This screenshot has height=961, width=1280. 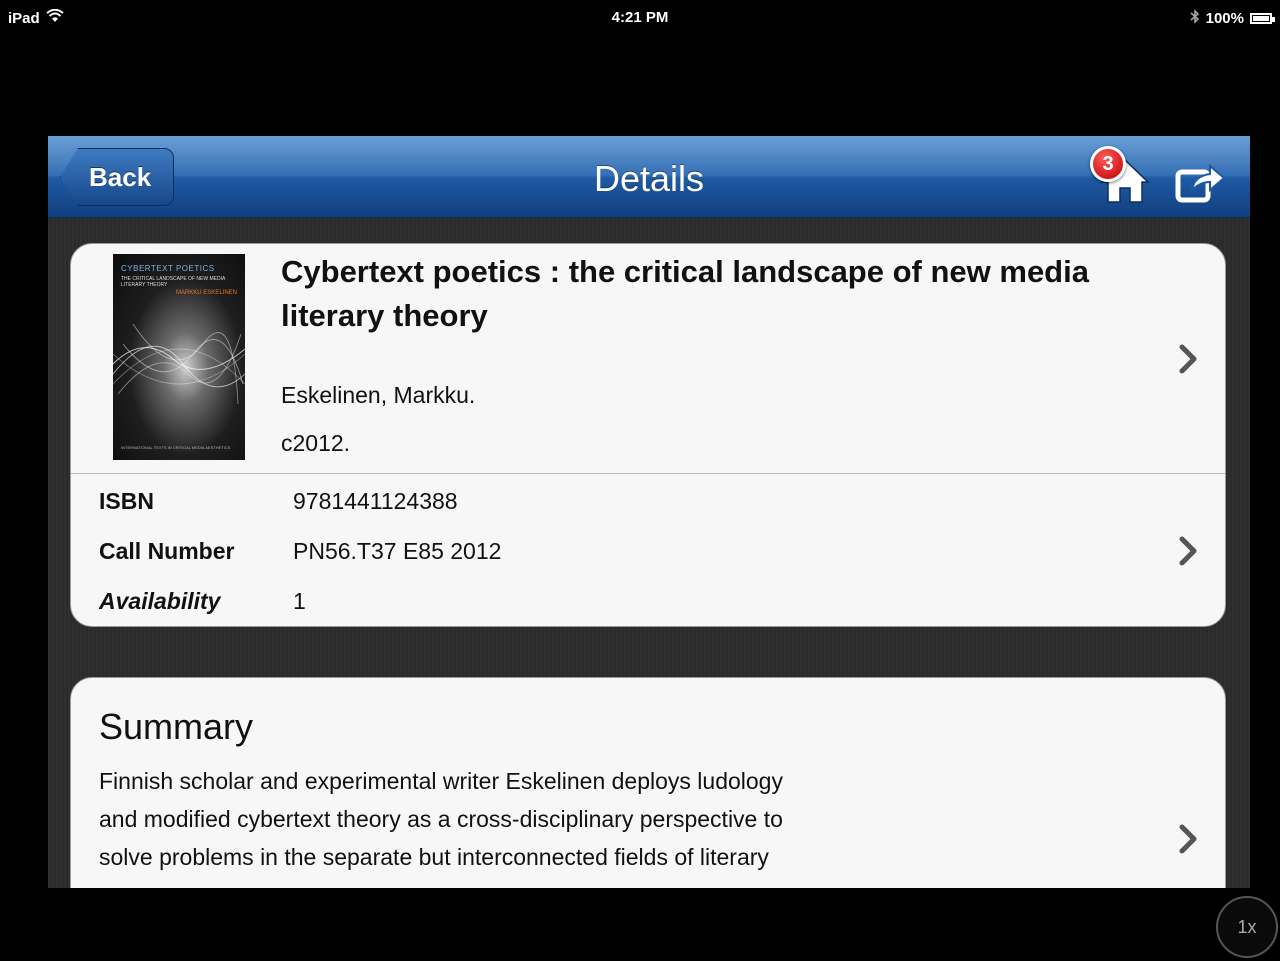 I want to click on cover-author: MARKKU ESKELINEN, so click(x=206, y=293).